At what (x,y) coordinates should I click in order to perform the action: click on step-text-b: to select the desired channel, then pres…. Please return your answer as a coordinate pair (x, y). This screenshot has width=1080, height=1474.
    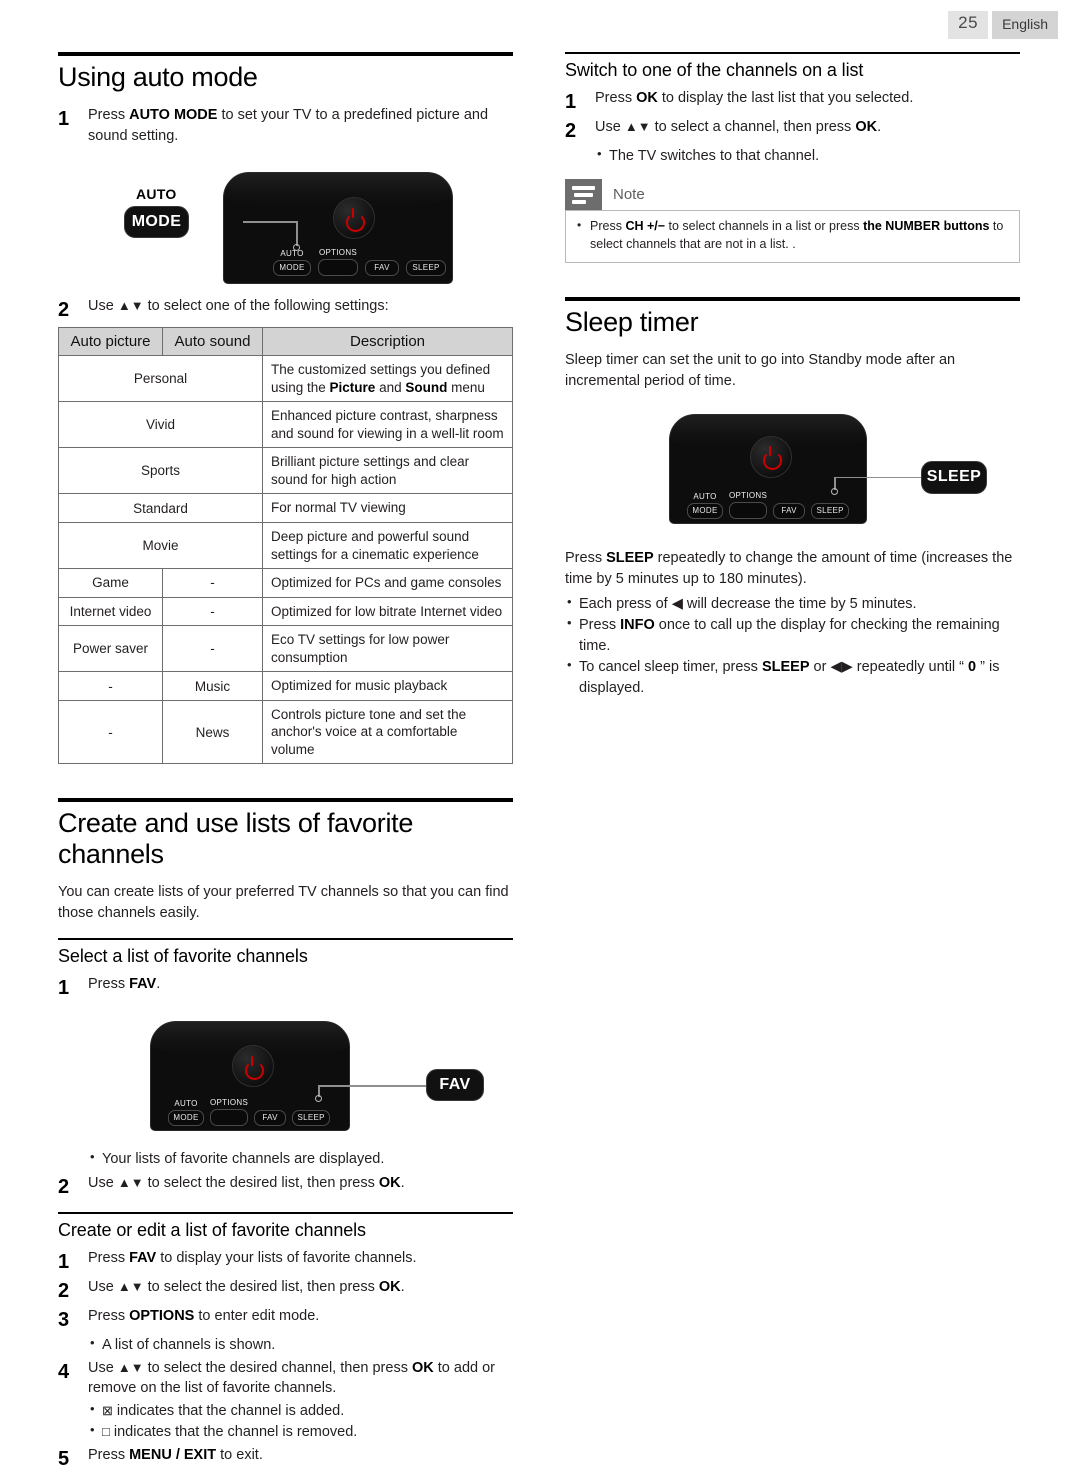
    Looking at the image, I should click on (277, 1367).